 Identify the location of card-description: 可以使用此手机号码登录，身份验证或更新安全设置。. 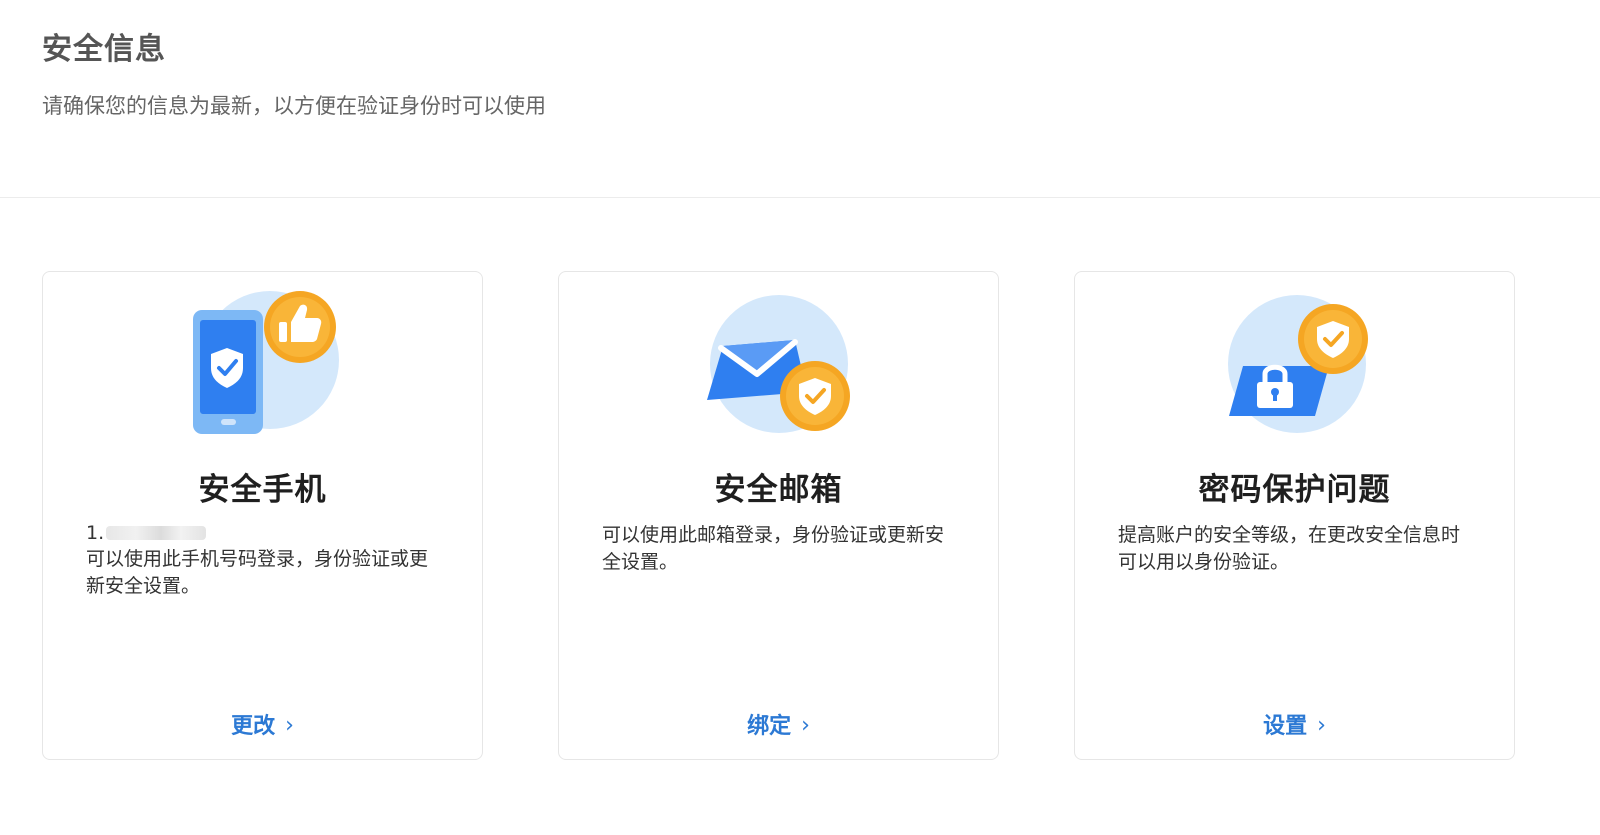
(257, 572).